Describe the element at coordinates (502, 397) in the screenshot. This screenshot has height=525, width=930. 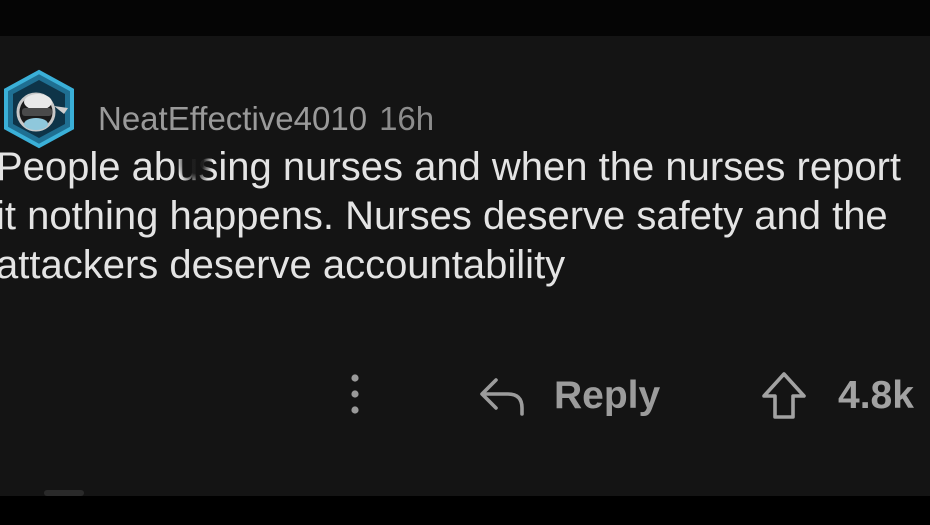
I see `reply-arrow-icon` at that location.